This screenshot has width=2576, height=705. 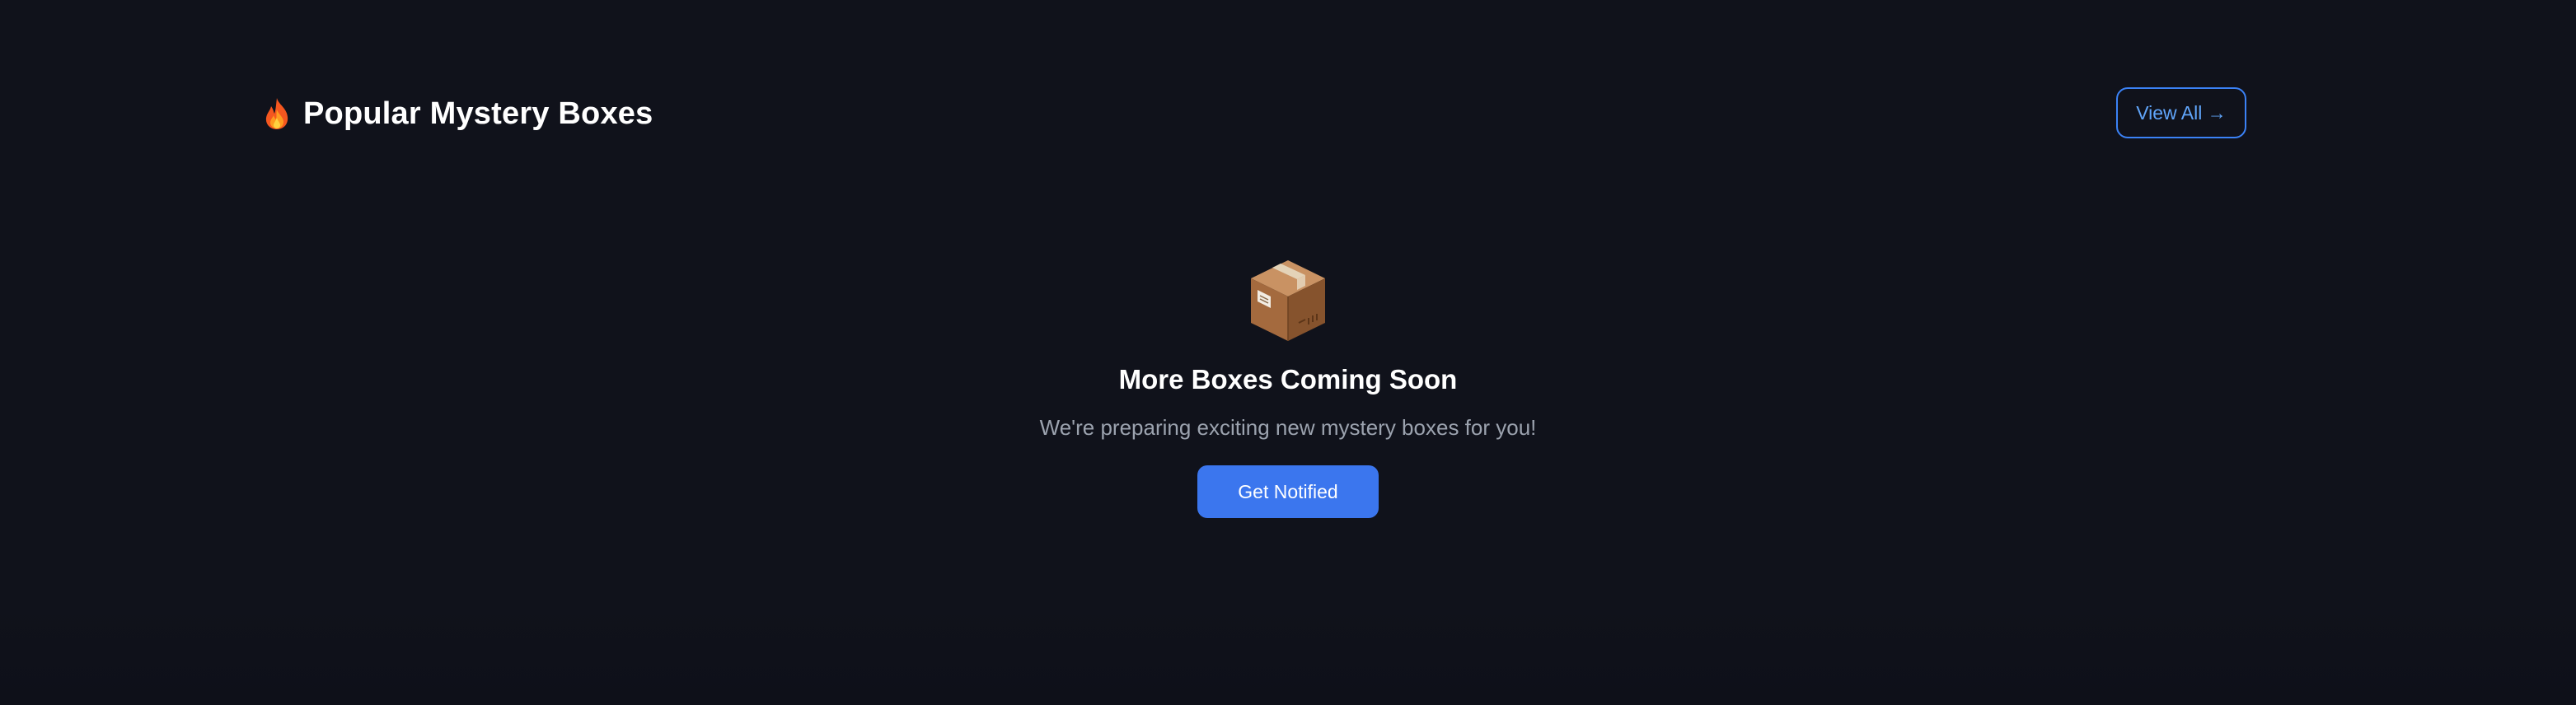 I want to click on section-header: Popular Mystery Boxes View All →, so click(x=1254, y=114).